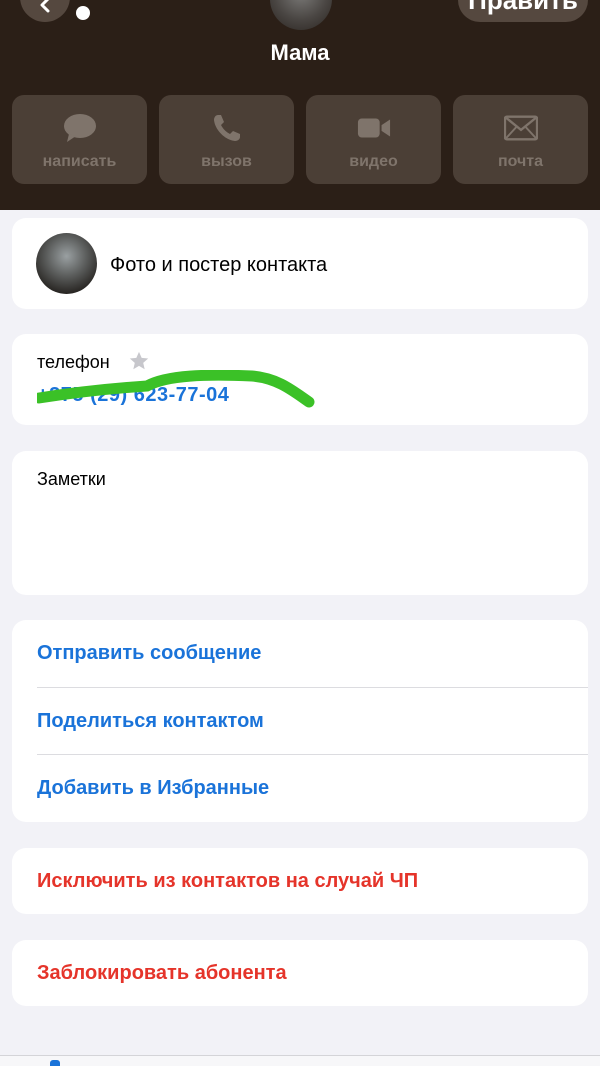 This screenshot has width=600, height=1066. What do you see at coordinates (312, 787) in the screenshot?
I see `add-to-favorites-button: Добавить в Избранные` at bounding box center [312, 787].